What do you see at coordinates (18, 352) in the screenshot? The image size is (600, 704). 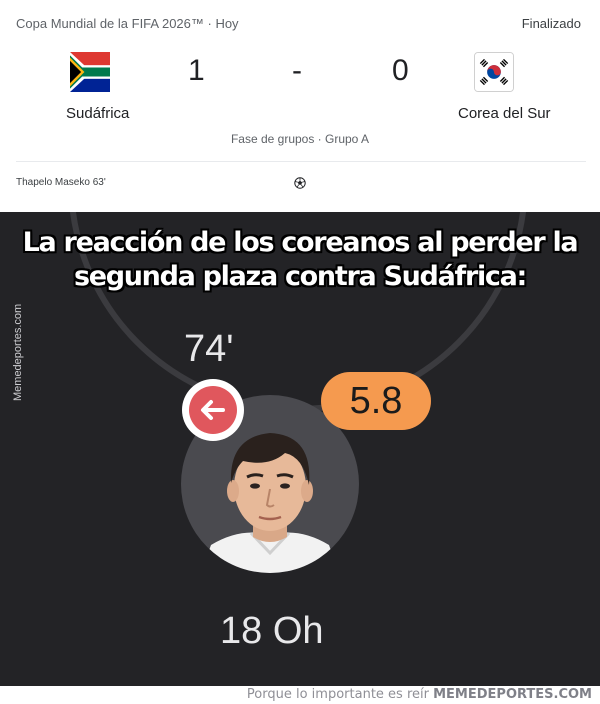 I see `watermark: Memedeportes.com` at bounding box center [18, 352].